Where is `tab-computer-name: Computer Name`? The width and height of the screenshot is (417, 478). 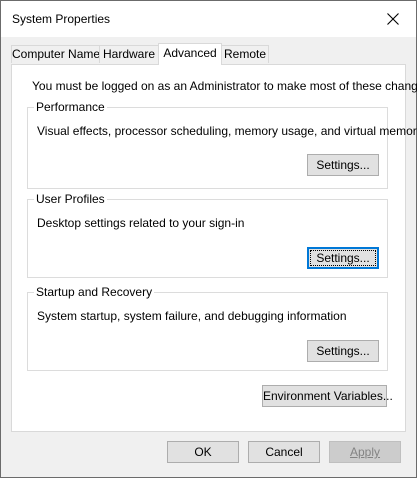
tab-computer-name: Computer Name is located at coordinates (55, 54).